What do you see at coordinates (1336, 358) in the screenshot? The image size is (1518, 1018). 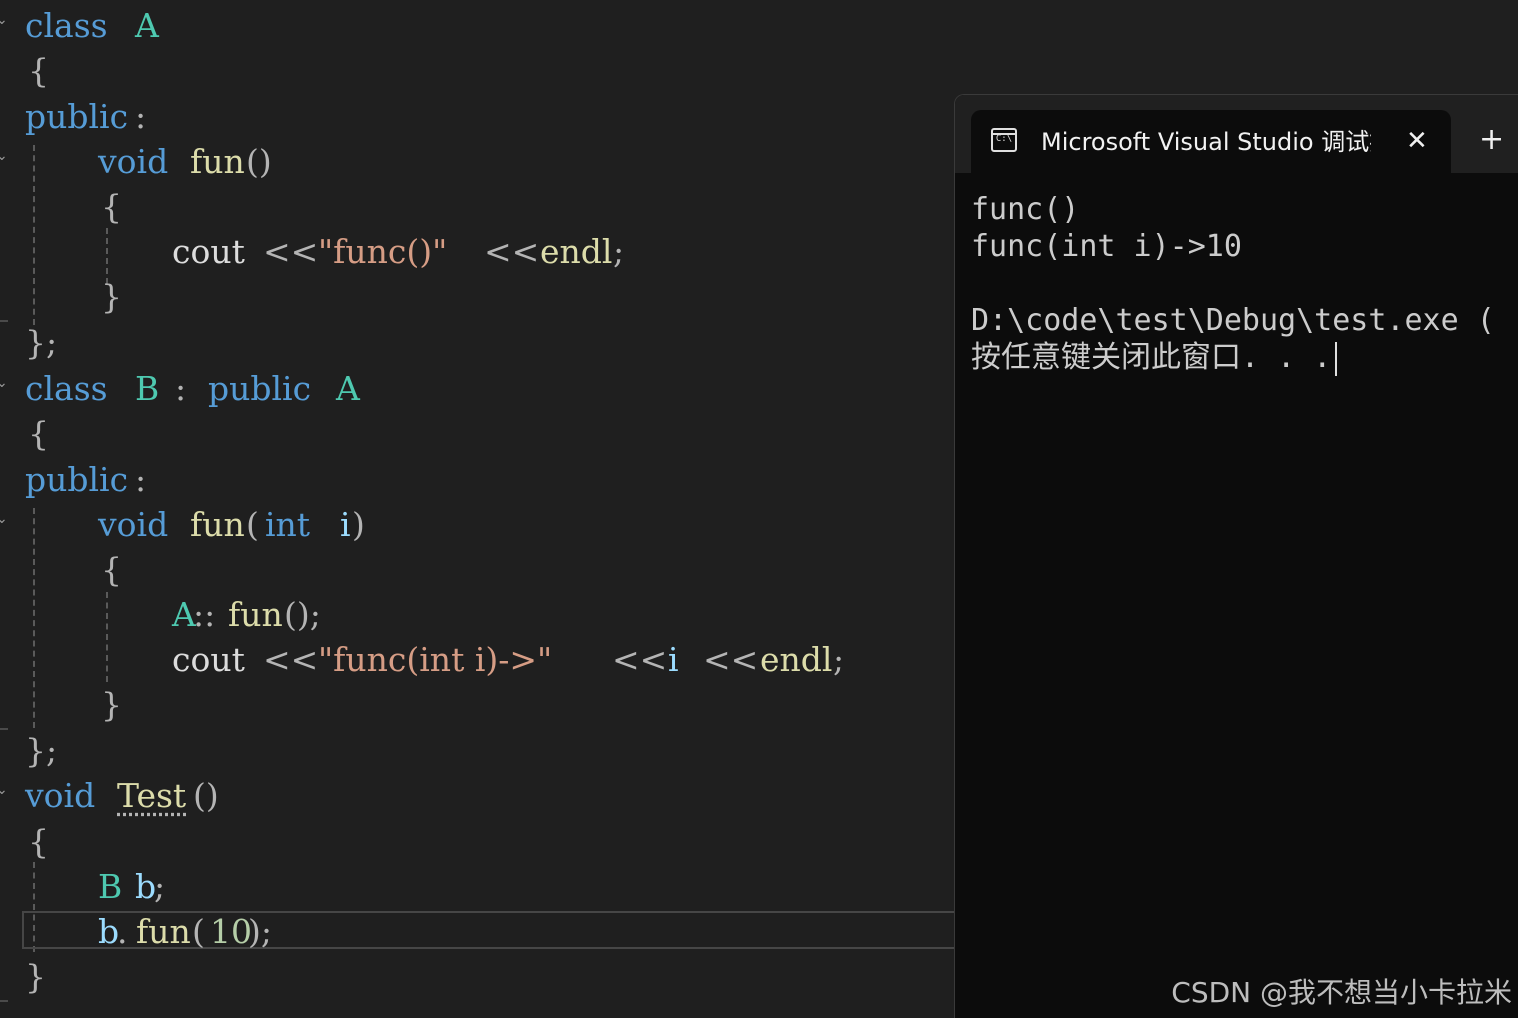 I see `text-cursor` at bounding box center [1336, 358].